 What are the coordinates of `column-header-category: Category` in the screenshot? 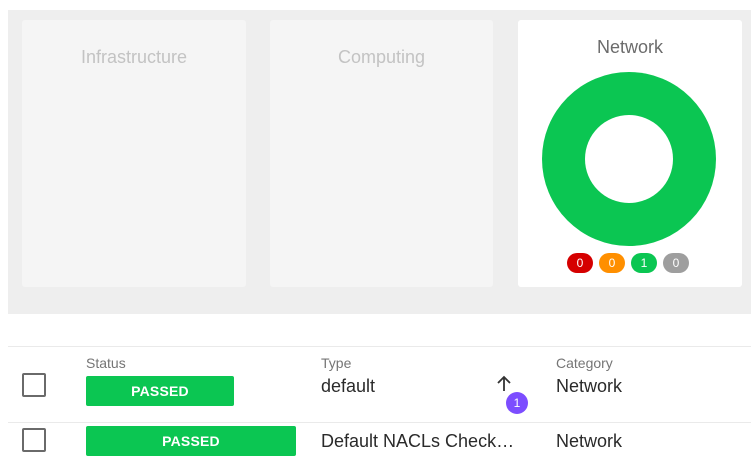 It's located at (584, 363).